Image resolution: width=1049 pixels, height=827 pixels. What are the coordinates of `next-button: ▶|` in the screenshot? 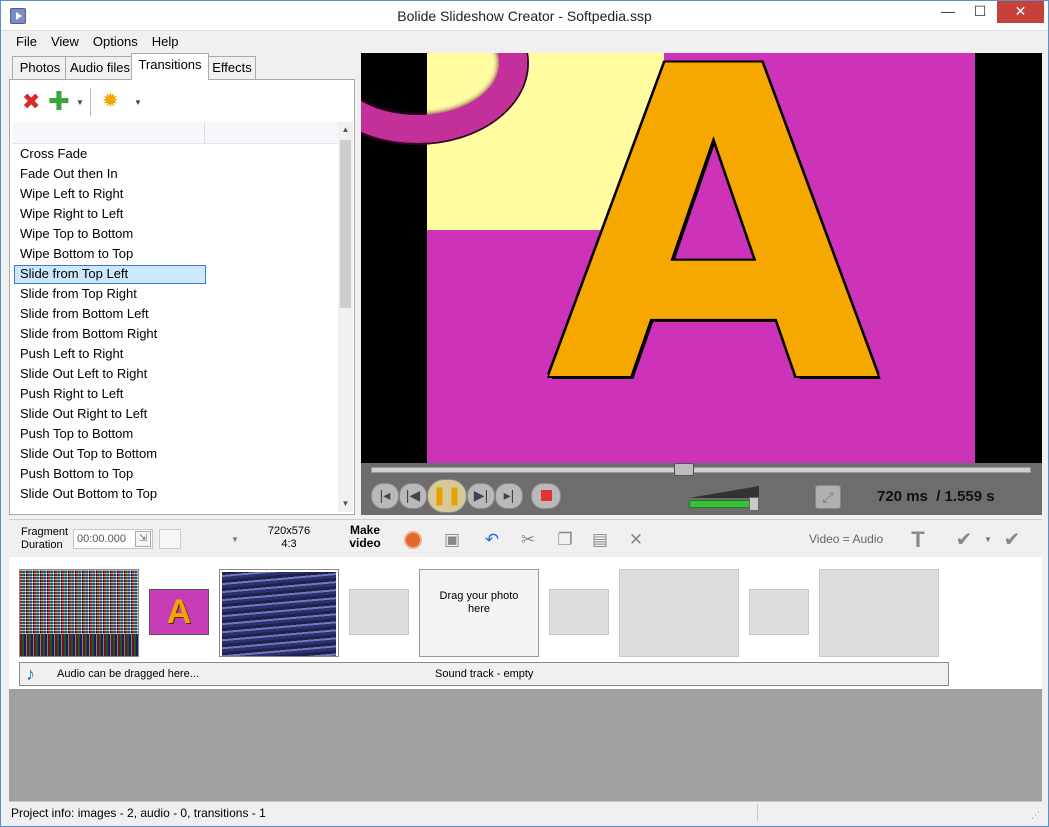 It's located at (481, 496).